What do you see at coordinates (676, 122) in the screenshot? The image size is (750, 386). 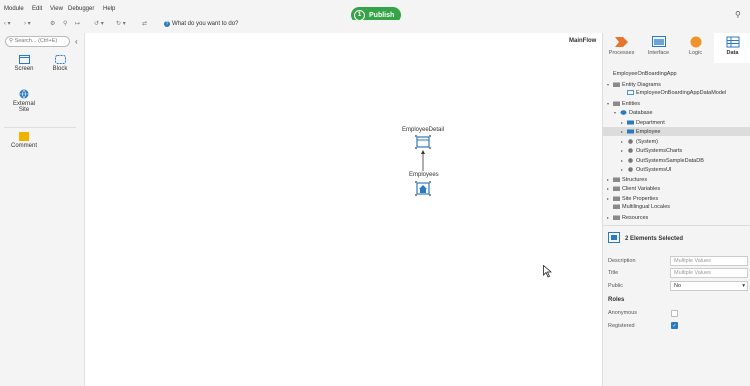 I see `tree-item: ▸ Department` at bounding box center [676, 122].